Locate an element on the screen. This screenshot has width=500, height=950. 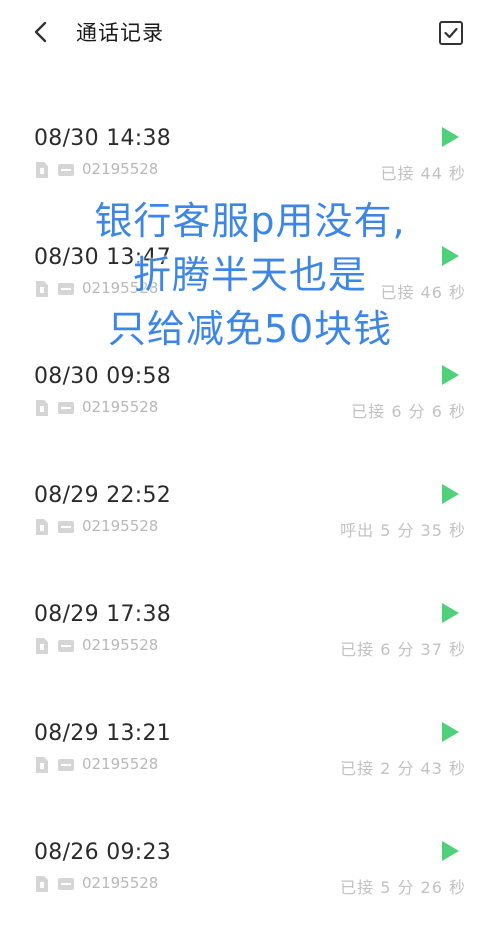
call-time: 08/30 14:38 is located at coordinates (103, 138).